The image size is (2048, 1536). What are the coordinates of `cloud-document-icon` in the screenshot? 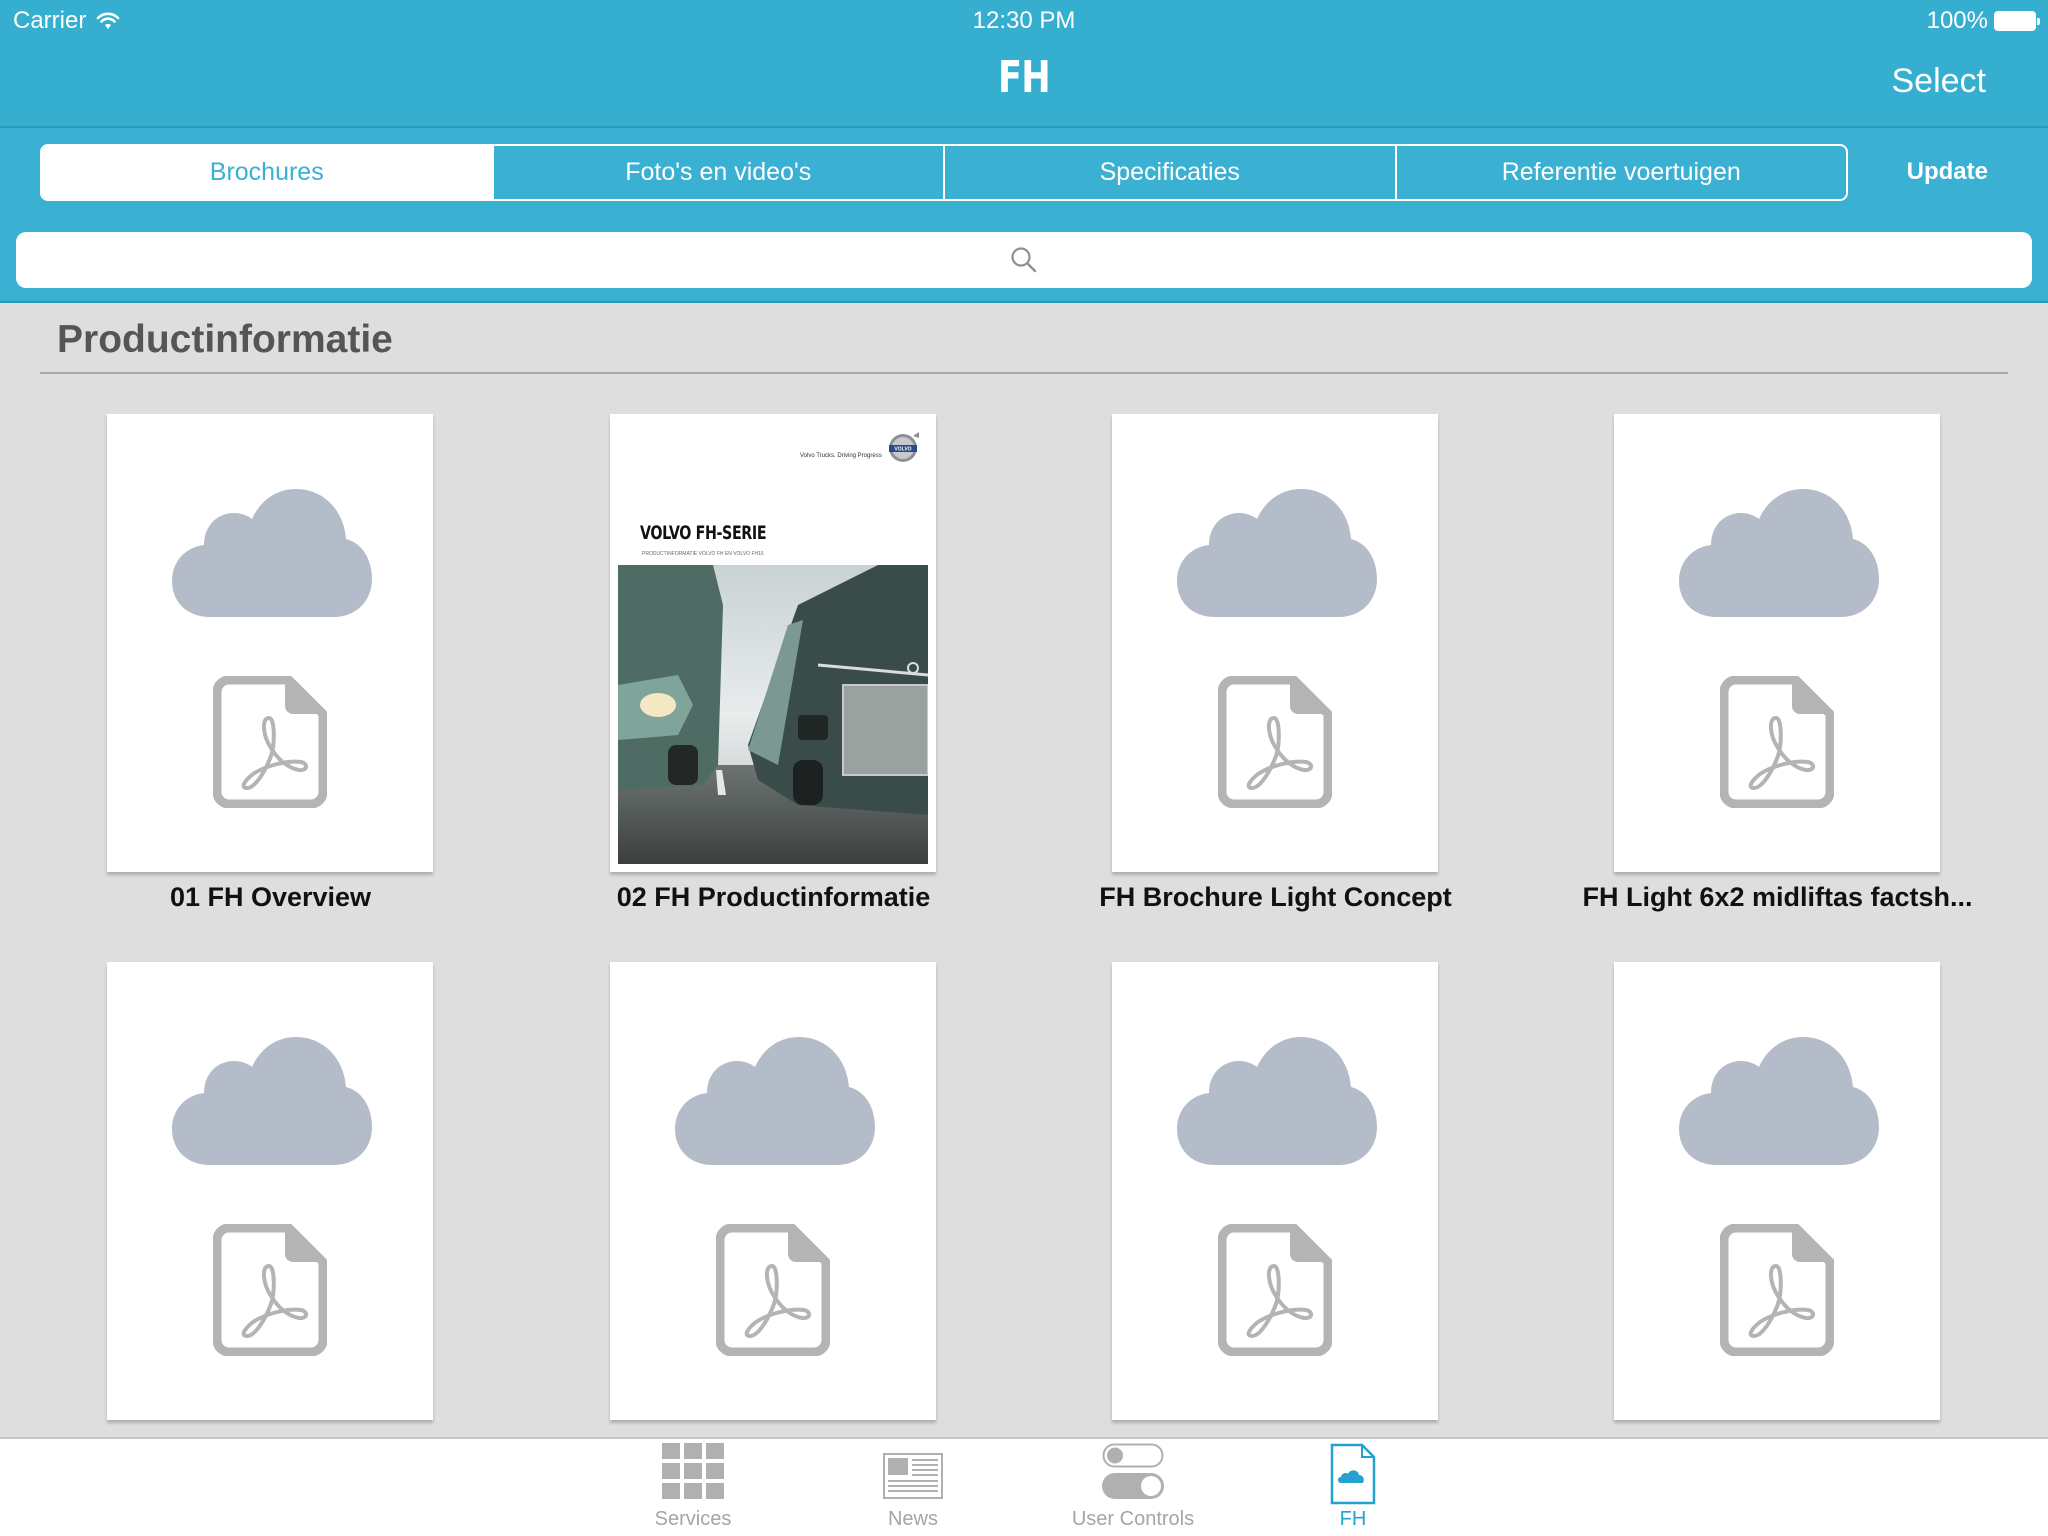 It's located at (1353, 1474).